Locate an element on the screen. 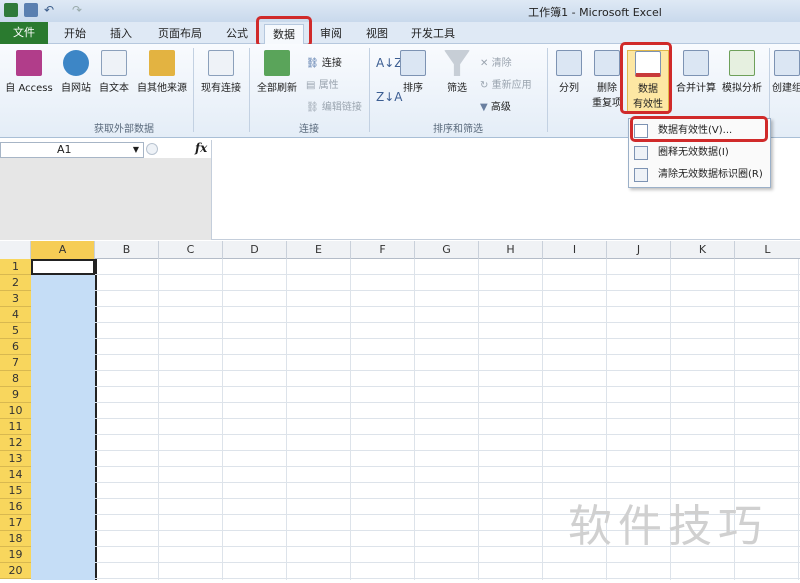 The image size is (800, 583). text-to-columns-button: 分列 is located at coordinates (569, 72).